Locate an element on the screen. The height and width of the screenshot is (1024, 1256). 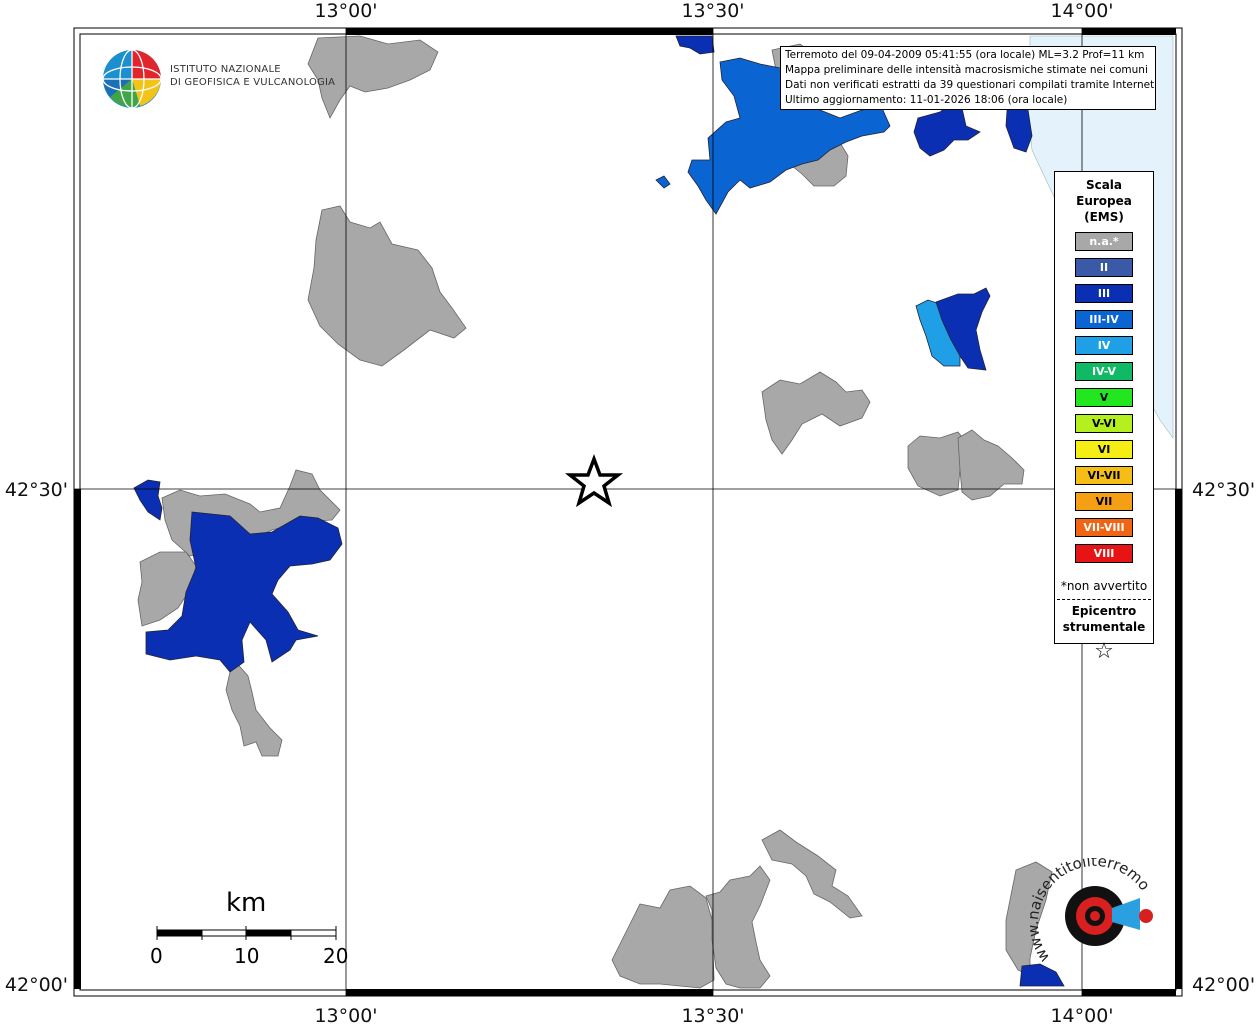
epicenter-legend-line1: Epicentro is located at coordinates (1104, 611).